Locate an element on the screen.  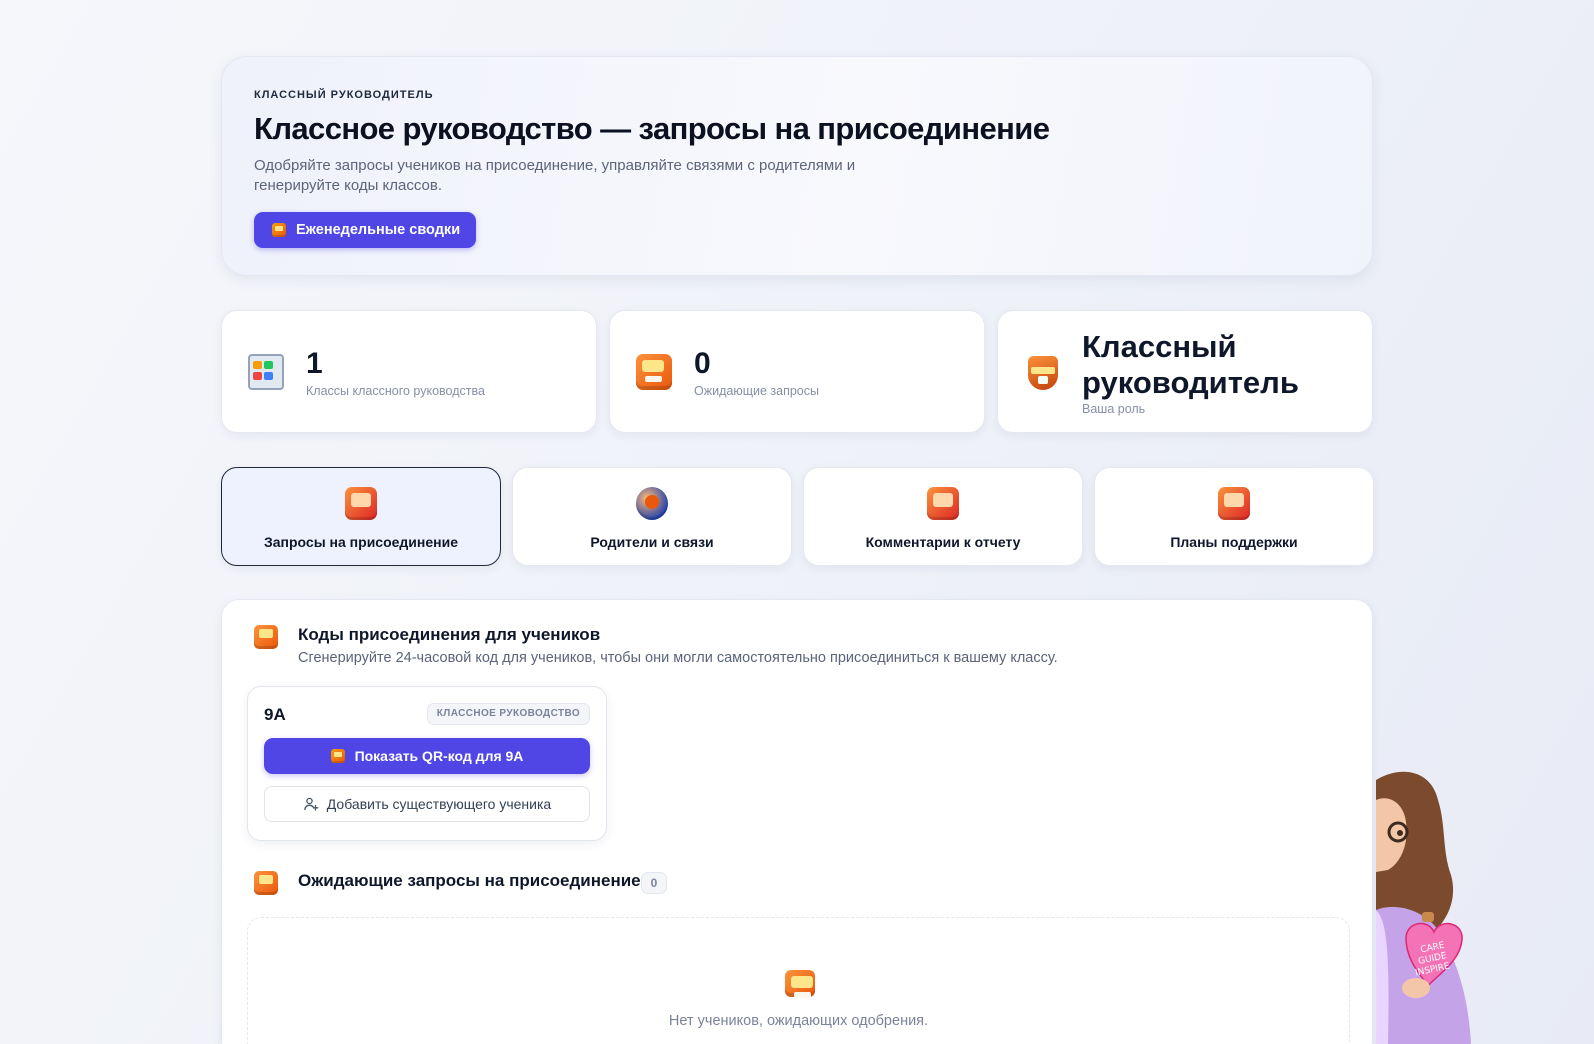
add-existing-student-button: Добавить существующего ученика is located at coordinates (427, 804).